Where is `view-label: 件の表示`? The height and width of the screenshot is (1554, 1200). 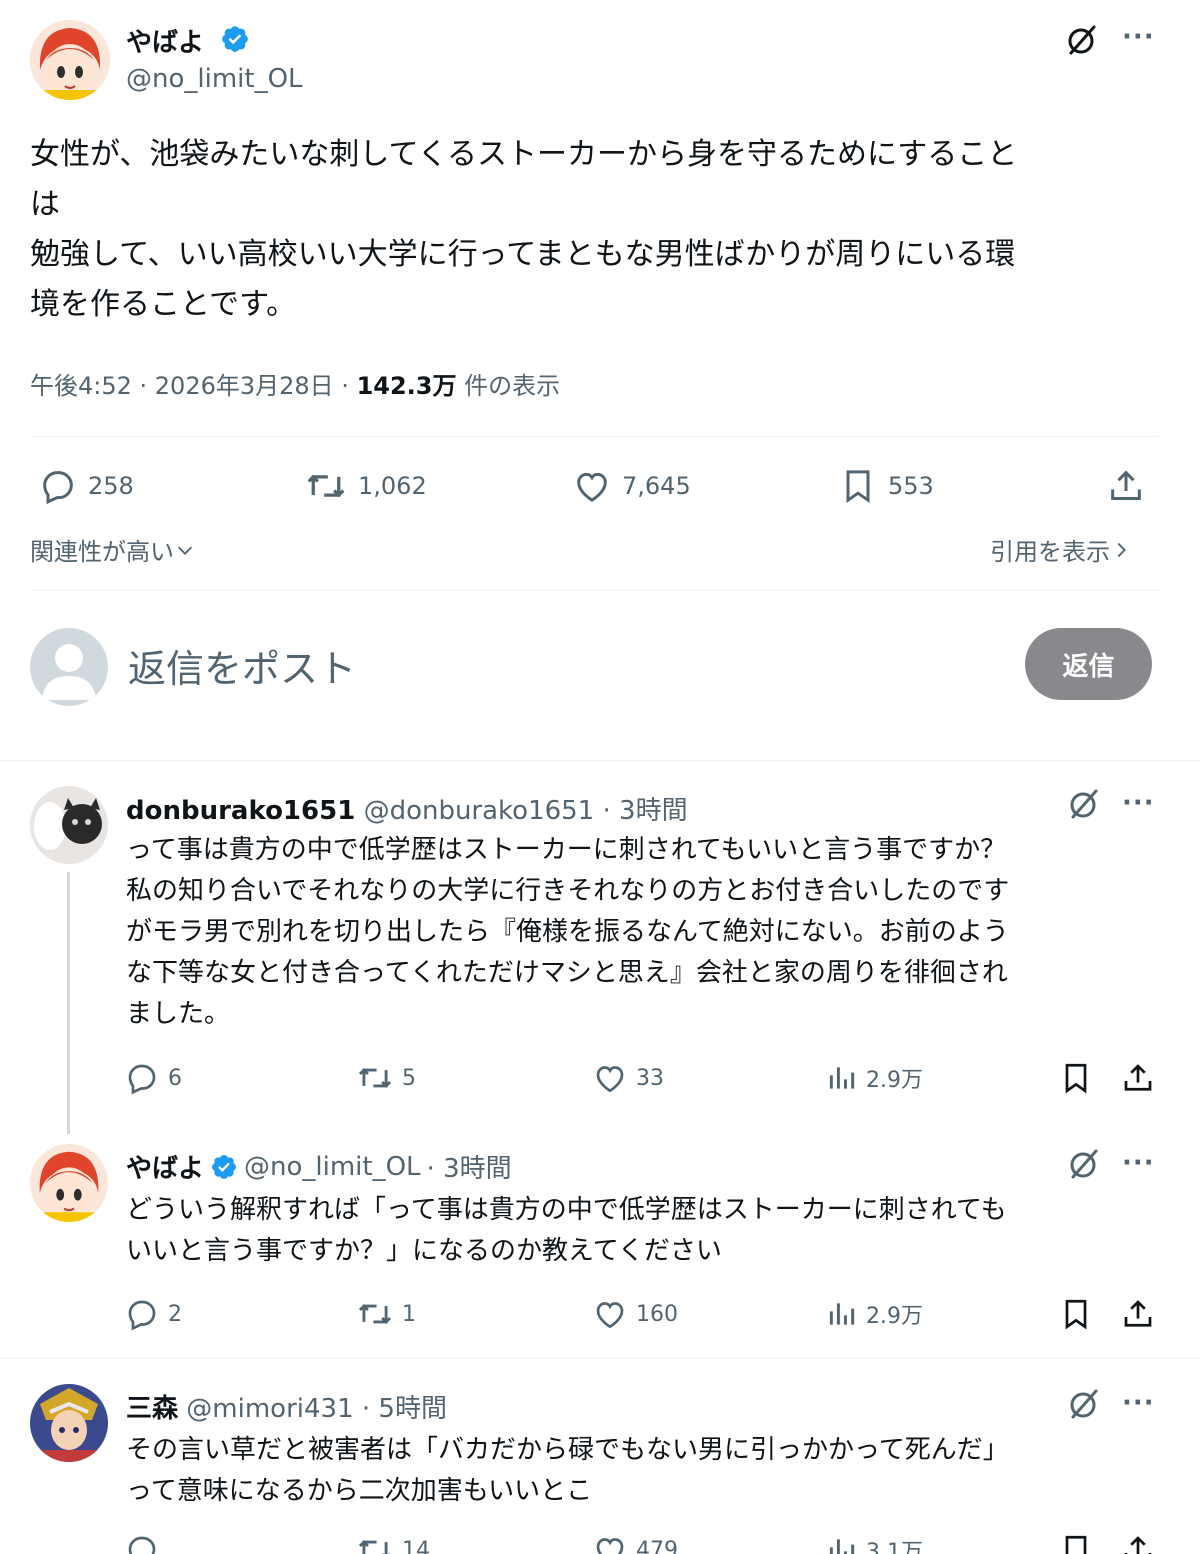
view-label: 件の表示 is located at coordinates (508, 386).